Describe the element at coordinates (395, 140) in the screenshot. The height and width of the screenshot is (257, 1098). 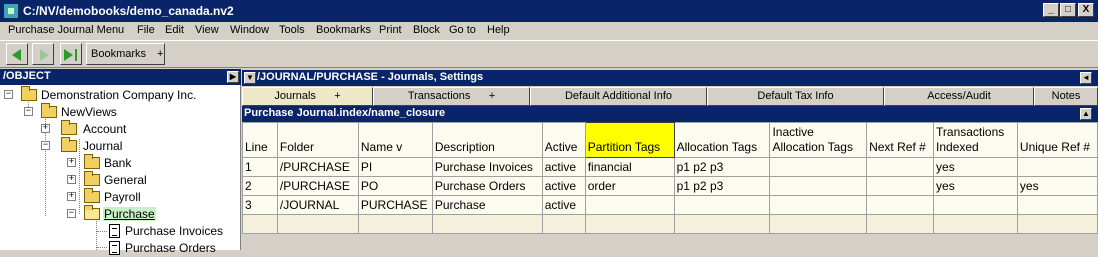
I see `col-header-name: Name v` at that location.